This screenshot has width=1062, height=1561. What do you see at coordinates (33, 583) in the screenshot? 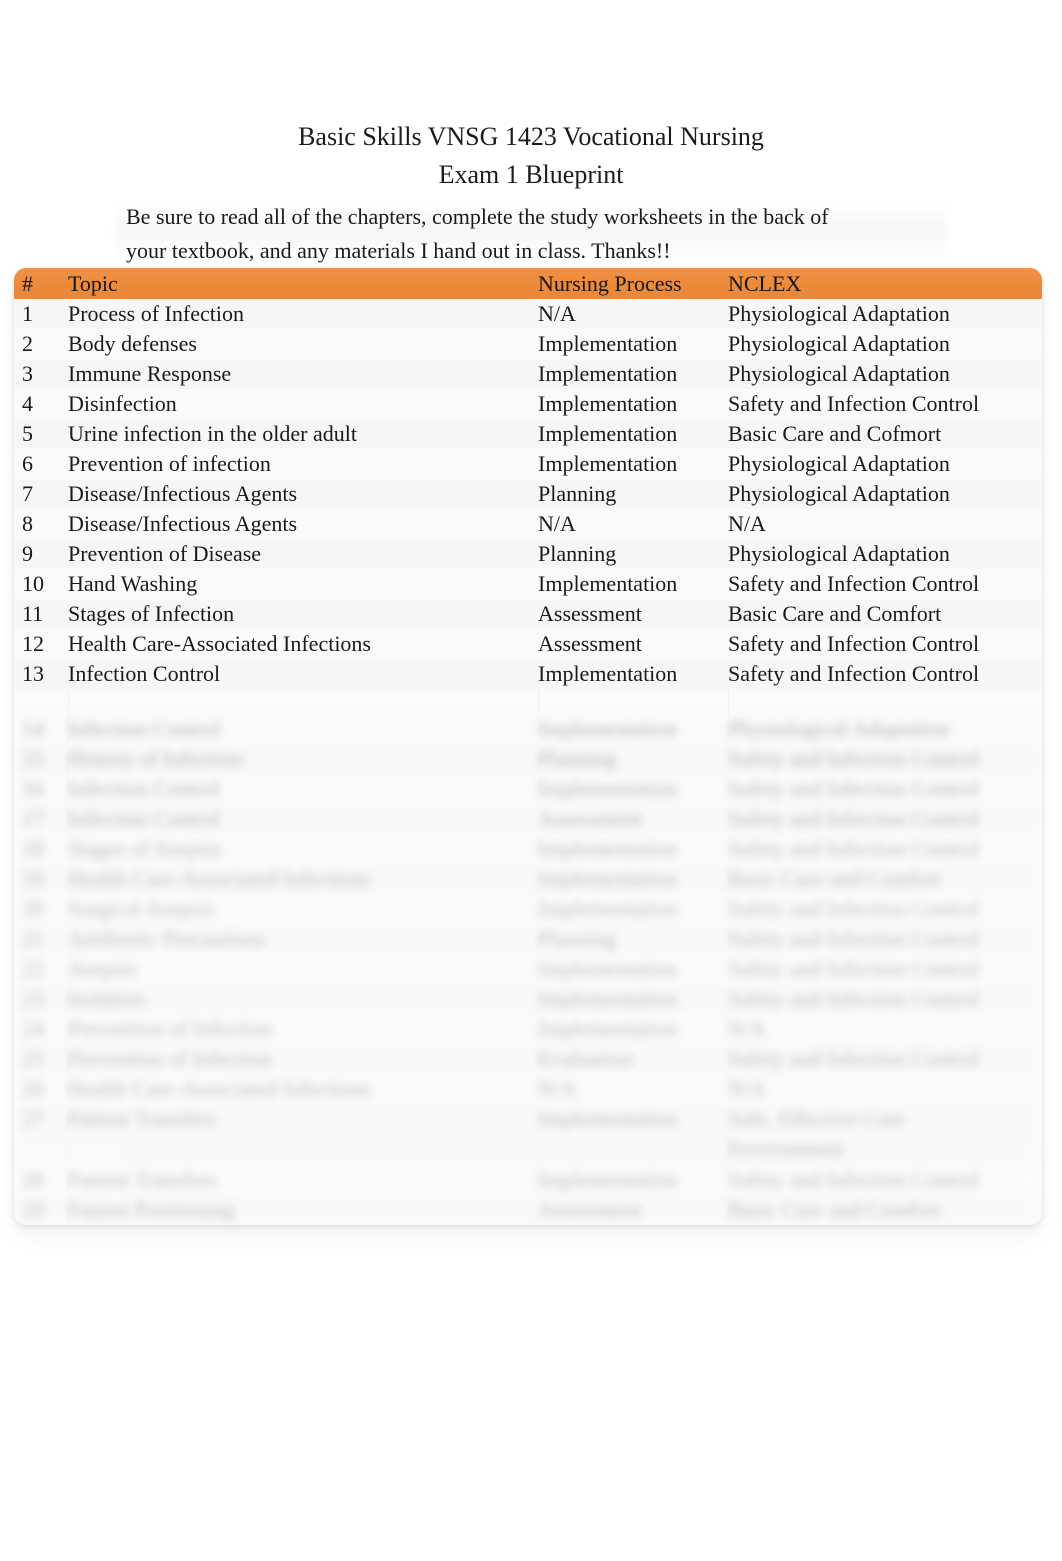
I see `cell-row-number: 10` at bounding box center [33, 583].